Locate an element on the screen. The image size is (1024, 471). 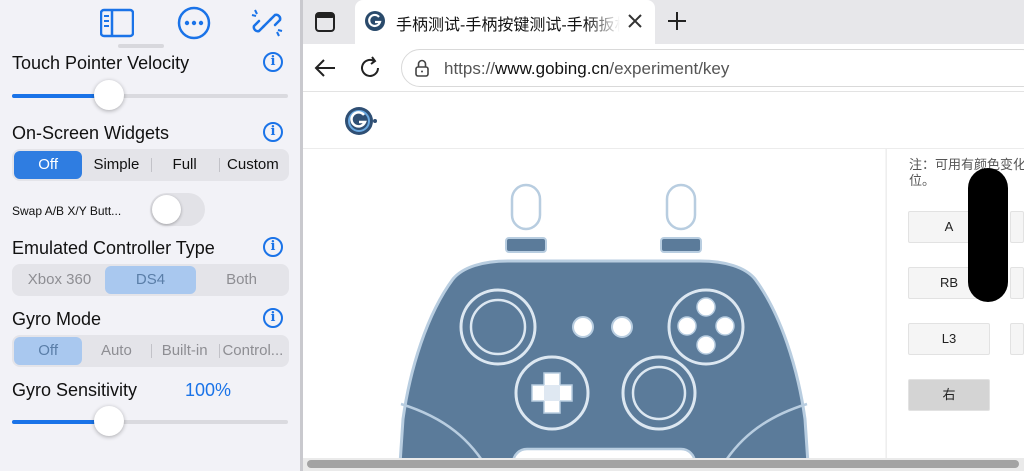
share-button is located at coordinates (583, 327).